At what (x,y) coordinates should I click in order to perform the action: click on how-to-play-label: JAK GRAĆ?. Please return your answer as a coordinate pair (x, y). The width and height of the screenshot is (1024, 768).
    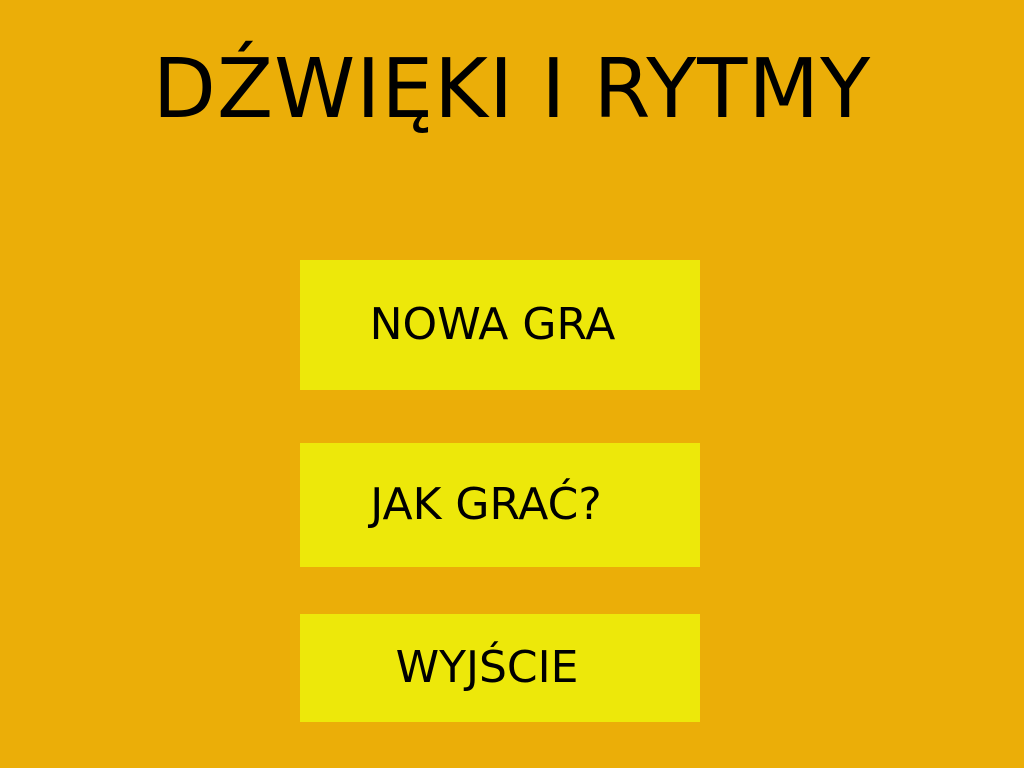
    Looking at the image, I should click on (486, 504).